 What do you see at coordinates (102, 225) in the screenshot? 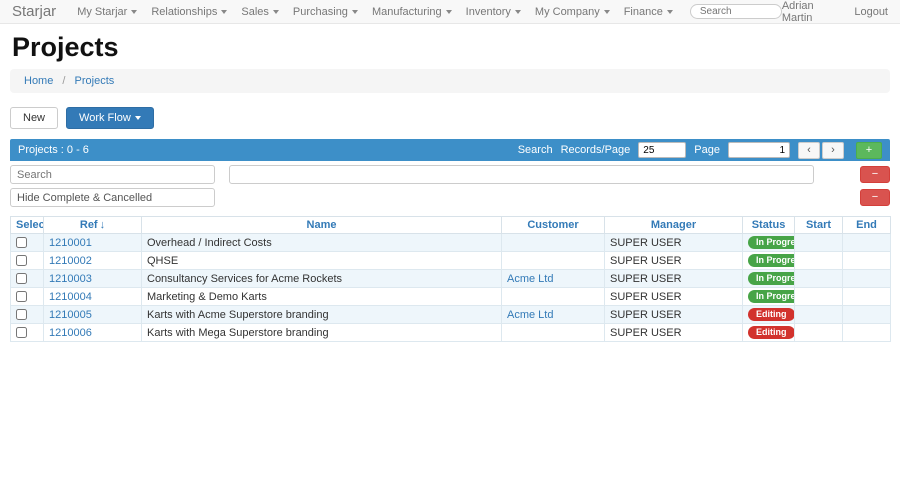
I see `sort-desc-icon: ↓` at bounding box center [102, 225].